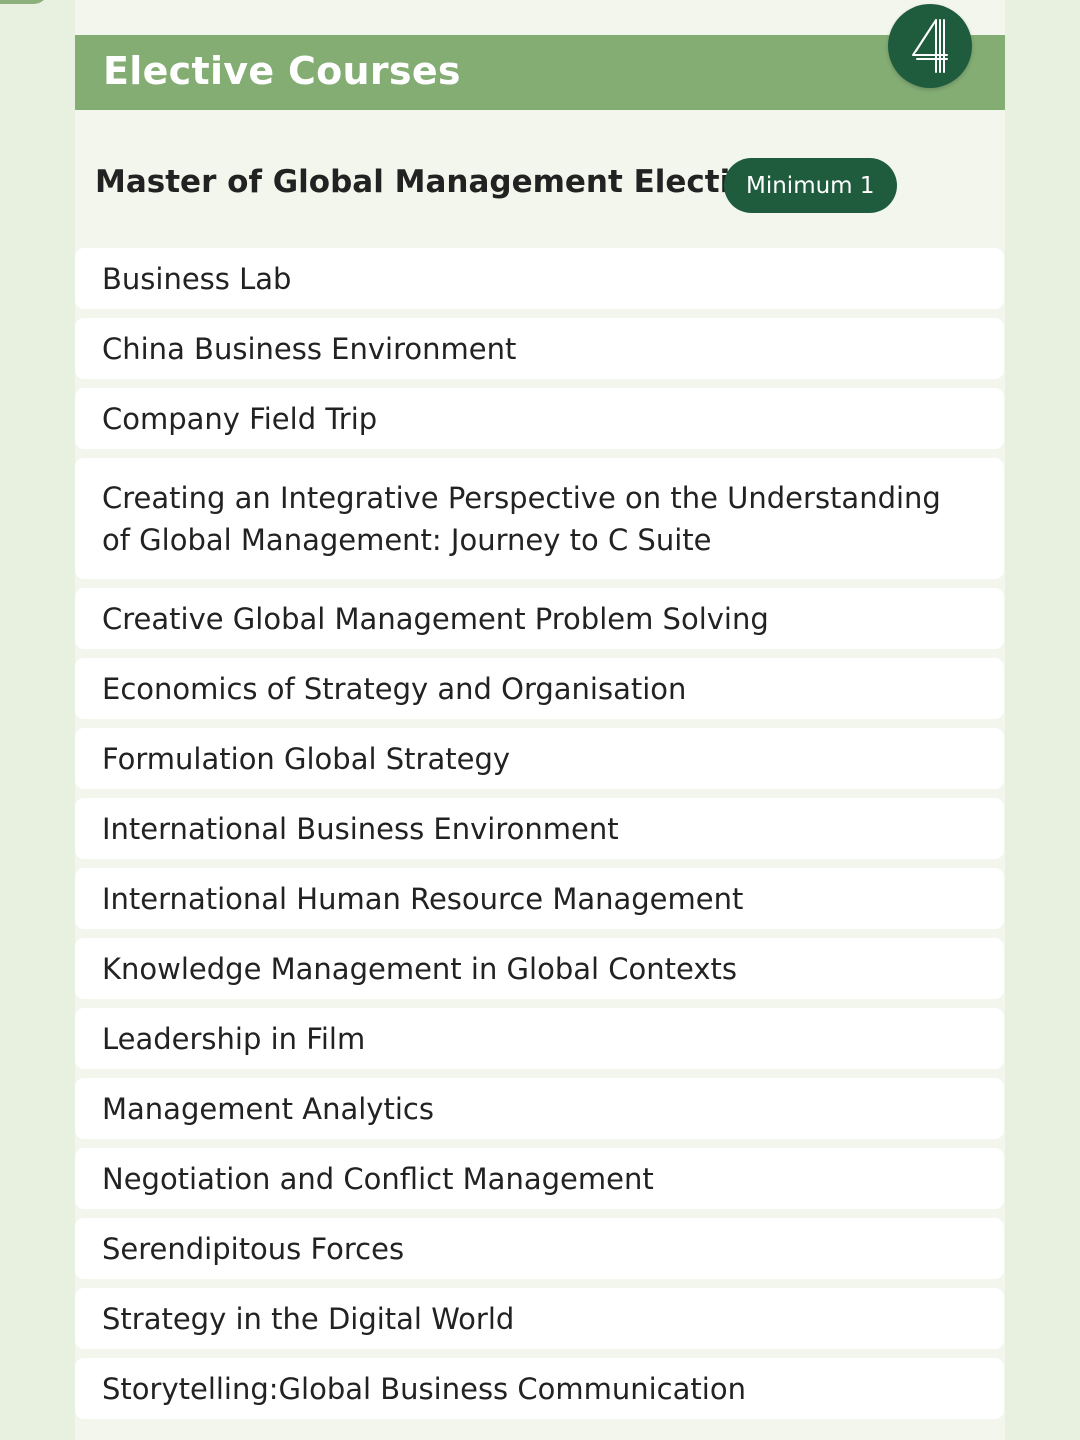  What do you see at coordinates (539, 418) in the screenshot?
I see `course-item: Company Field Trip` at bounding box center [539, 418].